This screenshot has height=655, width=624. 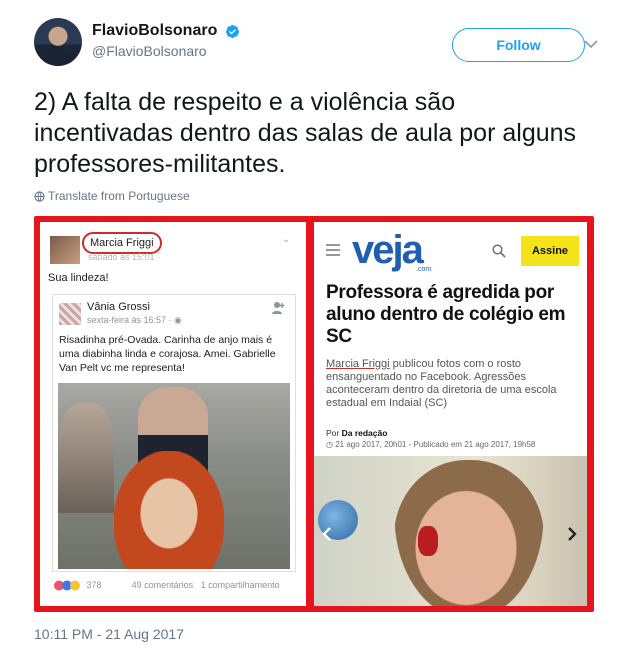 What do you see at coordinates (178, 320) in the screenshot?
I see `globe-small-icon: ◉` at bounding box center [178, 320].